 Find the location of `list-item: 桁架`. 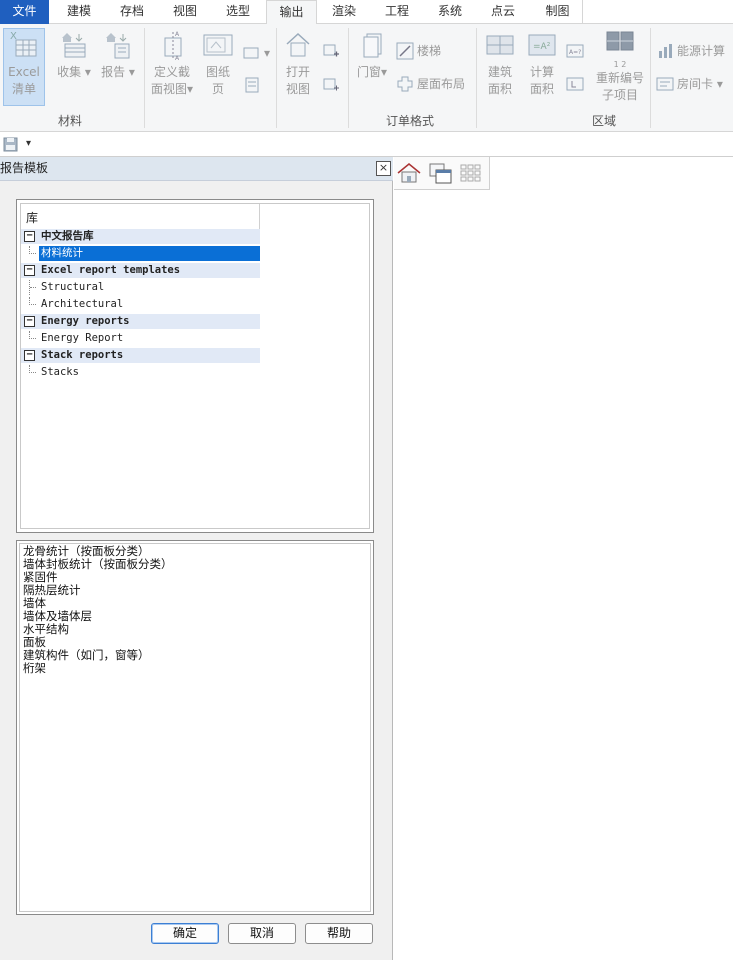

list-item: 桁架 is located at coordinates (34, 668).